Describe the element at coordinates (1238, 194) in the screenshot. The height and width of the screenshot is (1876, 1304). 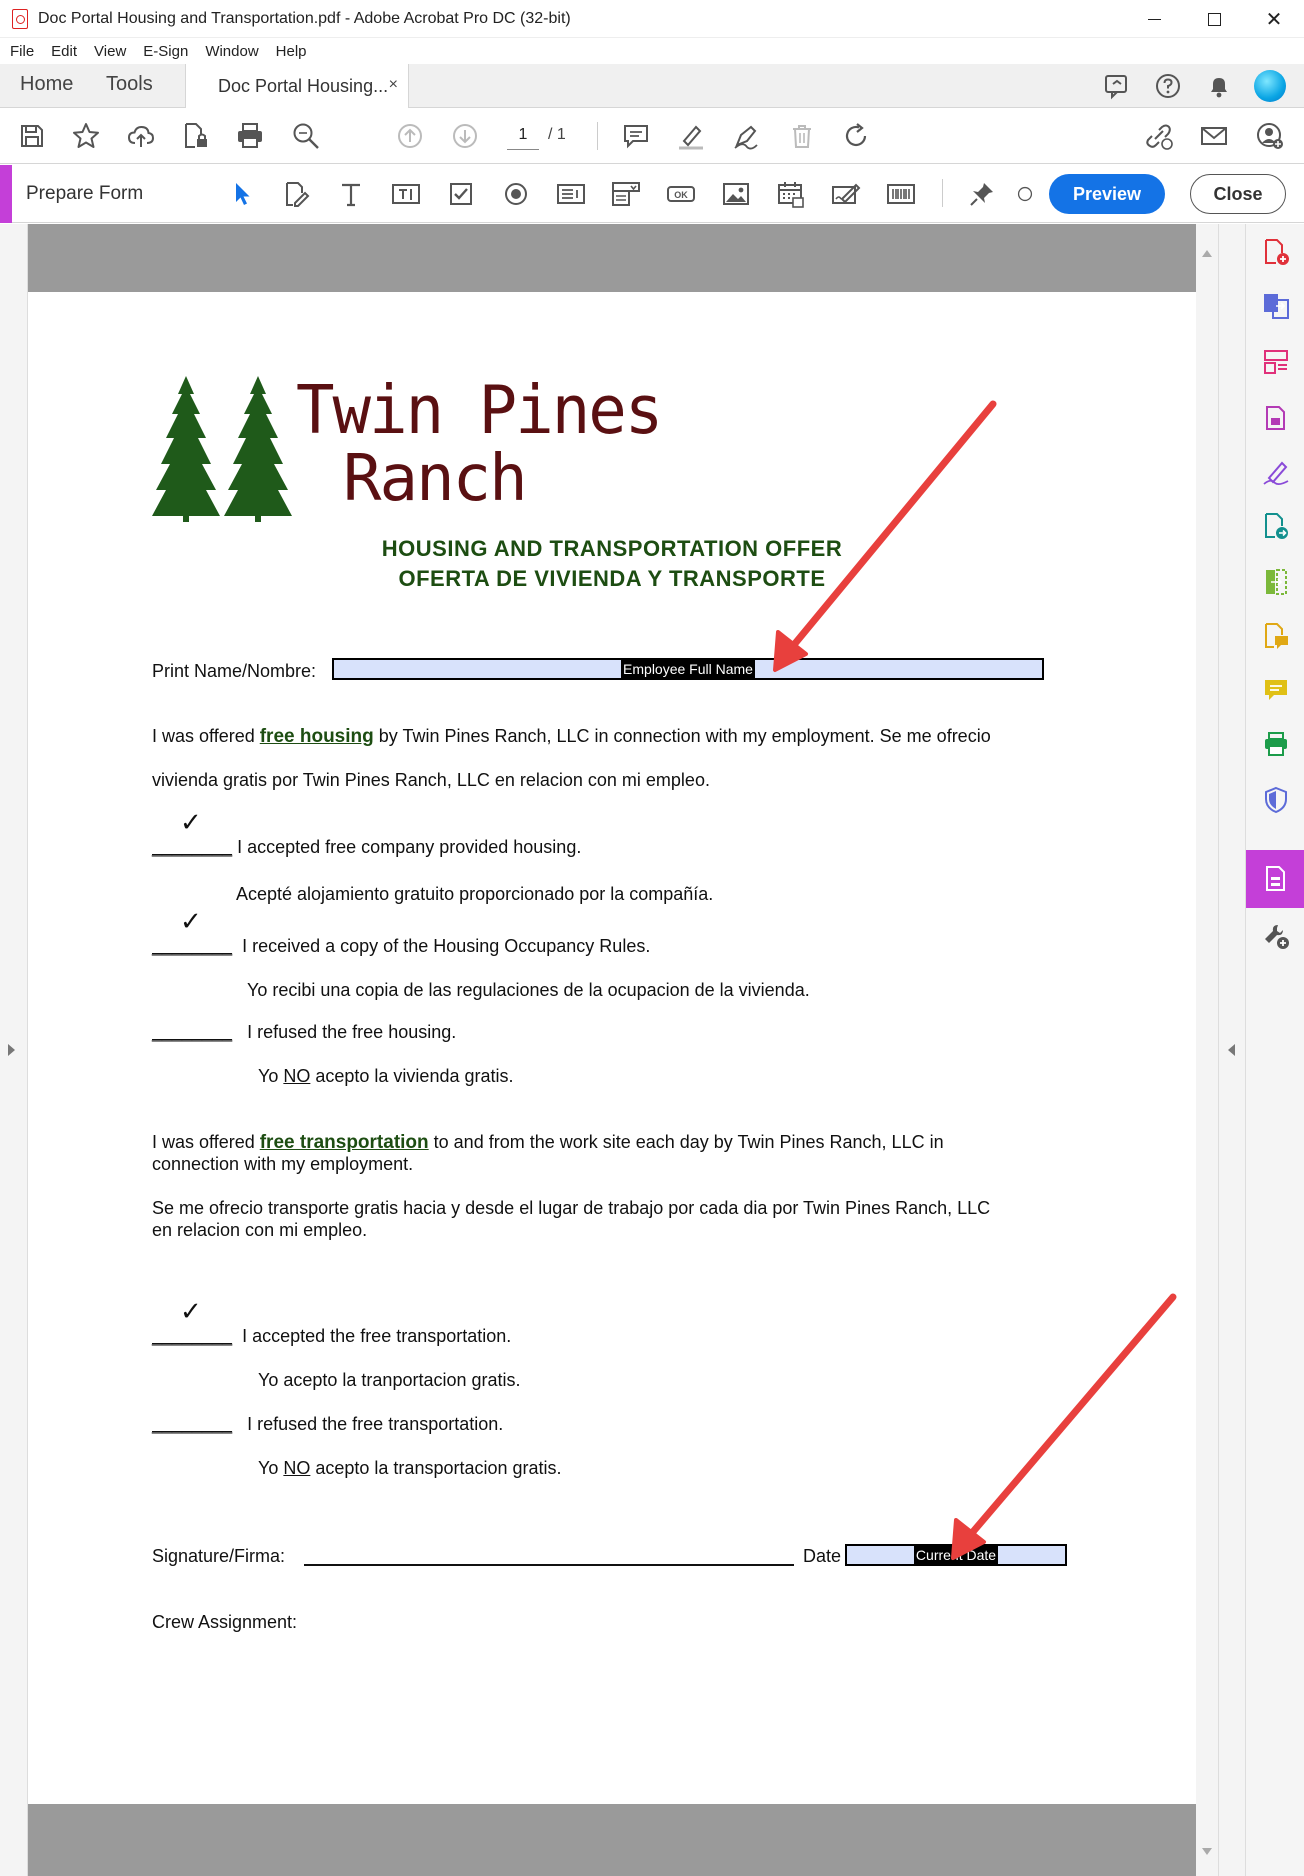
I see `close-form-button: Close` at that location.